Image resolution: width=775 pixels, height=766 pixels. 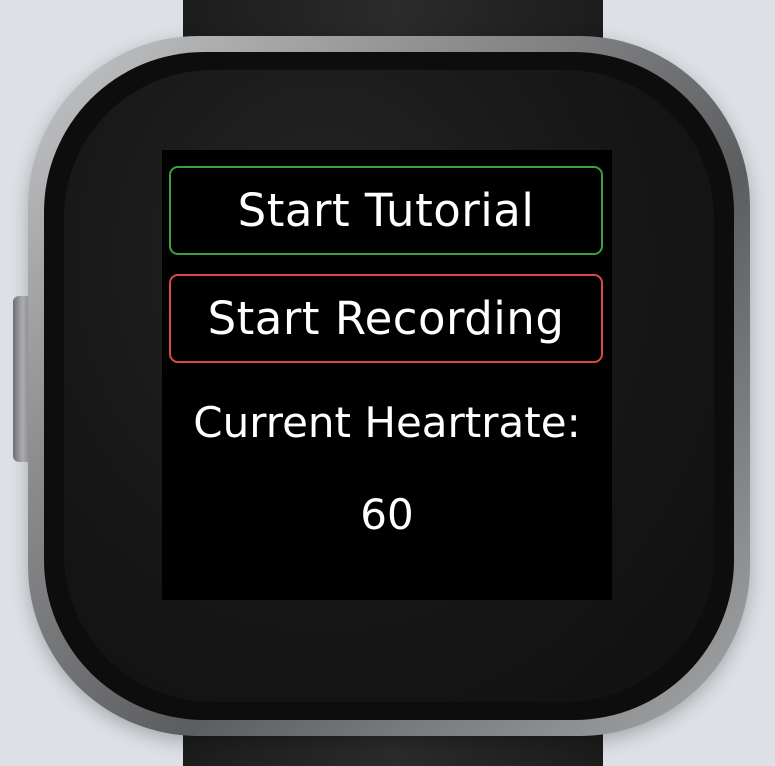 I want to click on start-recording-button: Start Recording, so click(x=386, y=318).